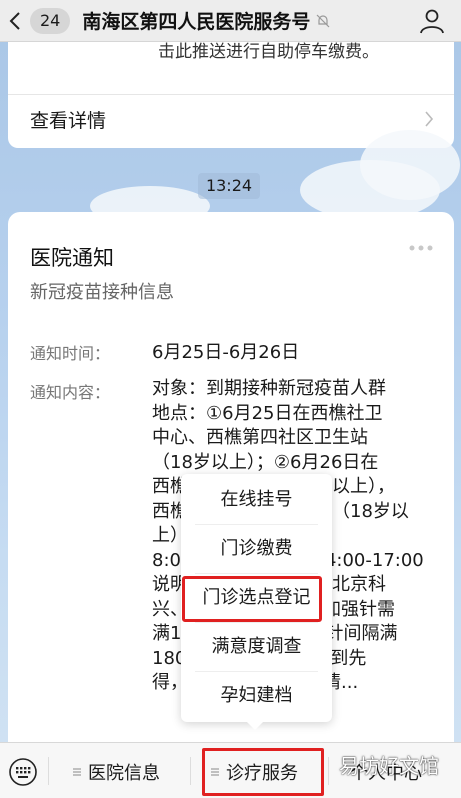 This screenshot has height=798, width=461. I want to click on content-line: 地点：①6月25日在西樵社卫, so click(267, 413).